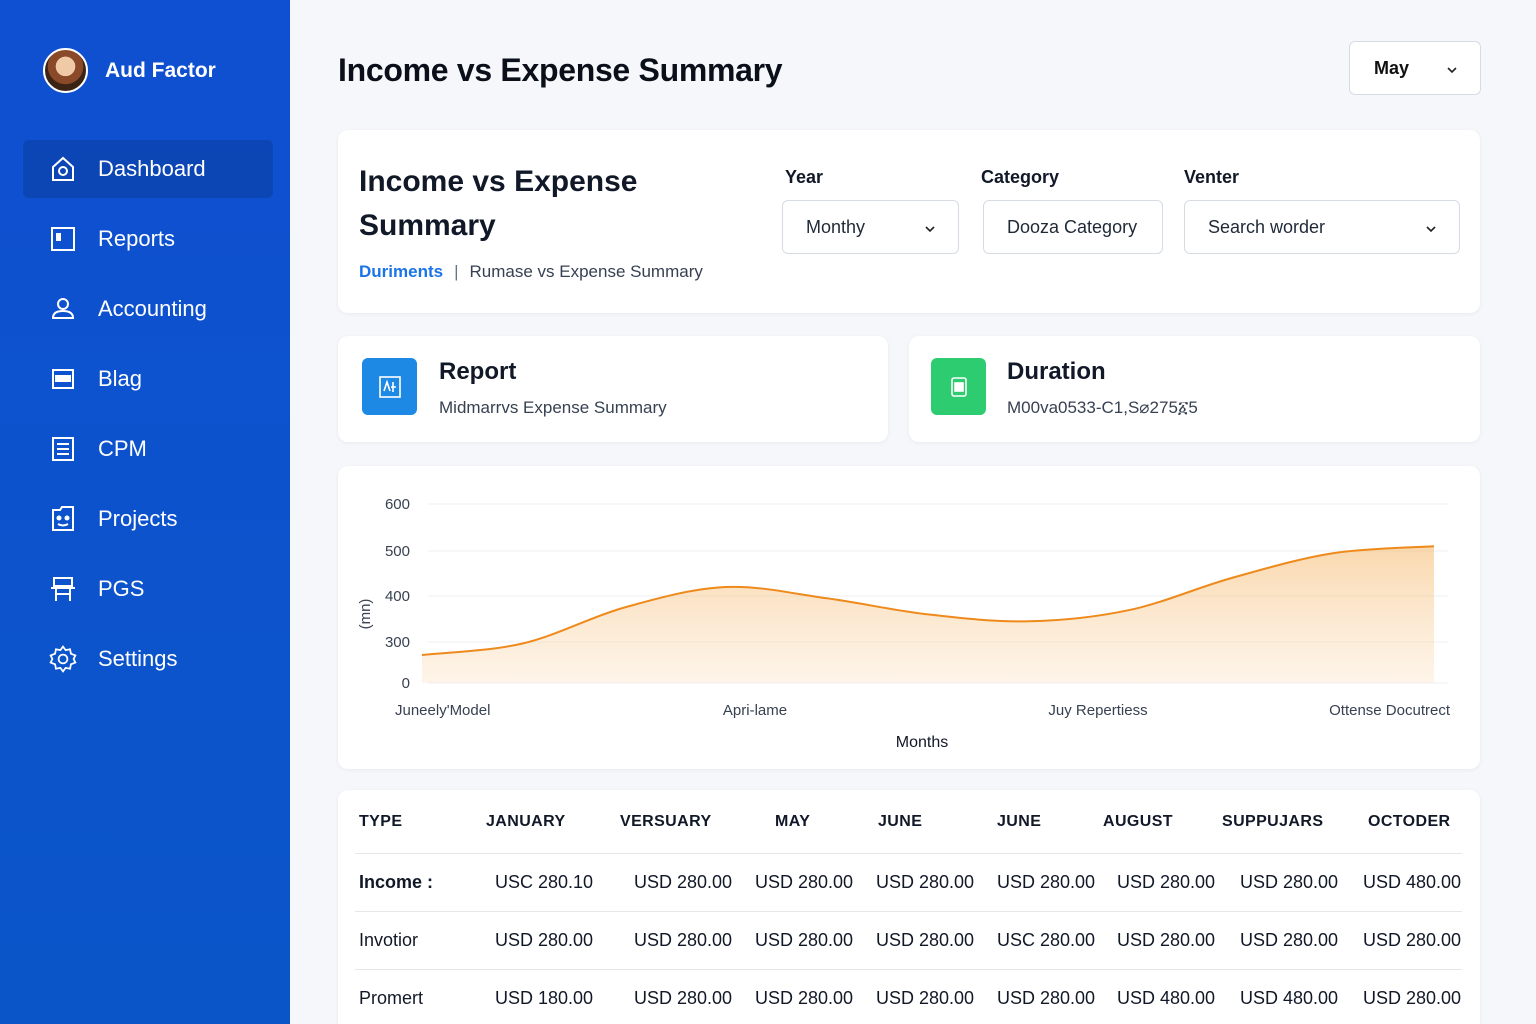 The height and width of the screenshot is (1024, 1536). I want to click on table-cell: USC 280.00, so click(1046, 940).